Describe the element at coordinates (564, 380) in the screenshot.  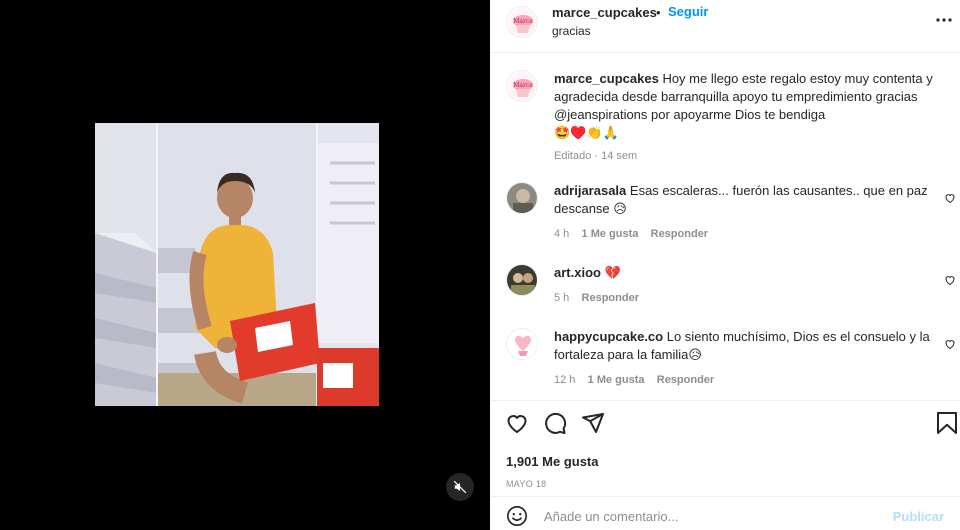
I see `comment-time: 12 h` at that location.